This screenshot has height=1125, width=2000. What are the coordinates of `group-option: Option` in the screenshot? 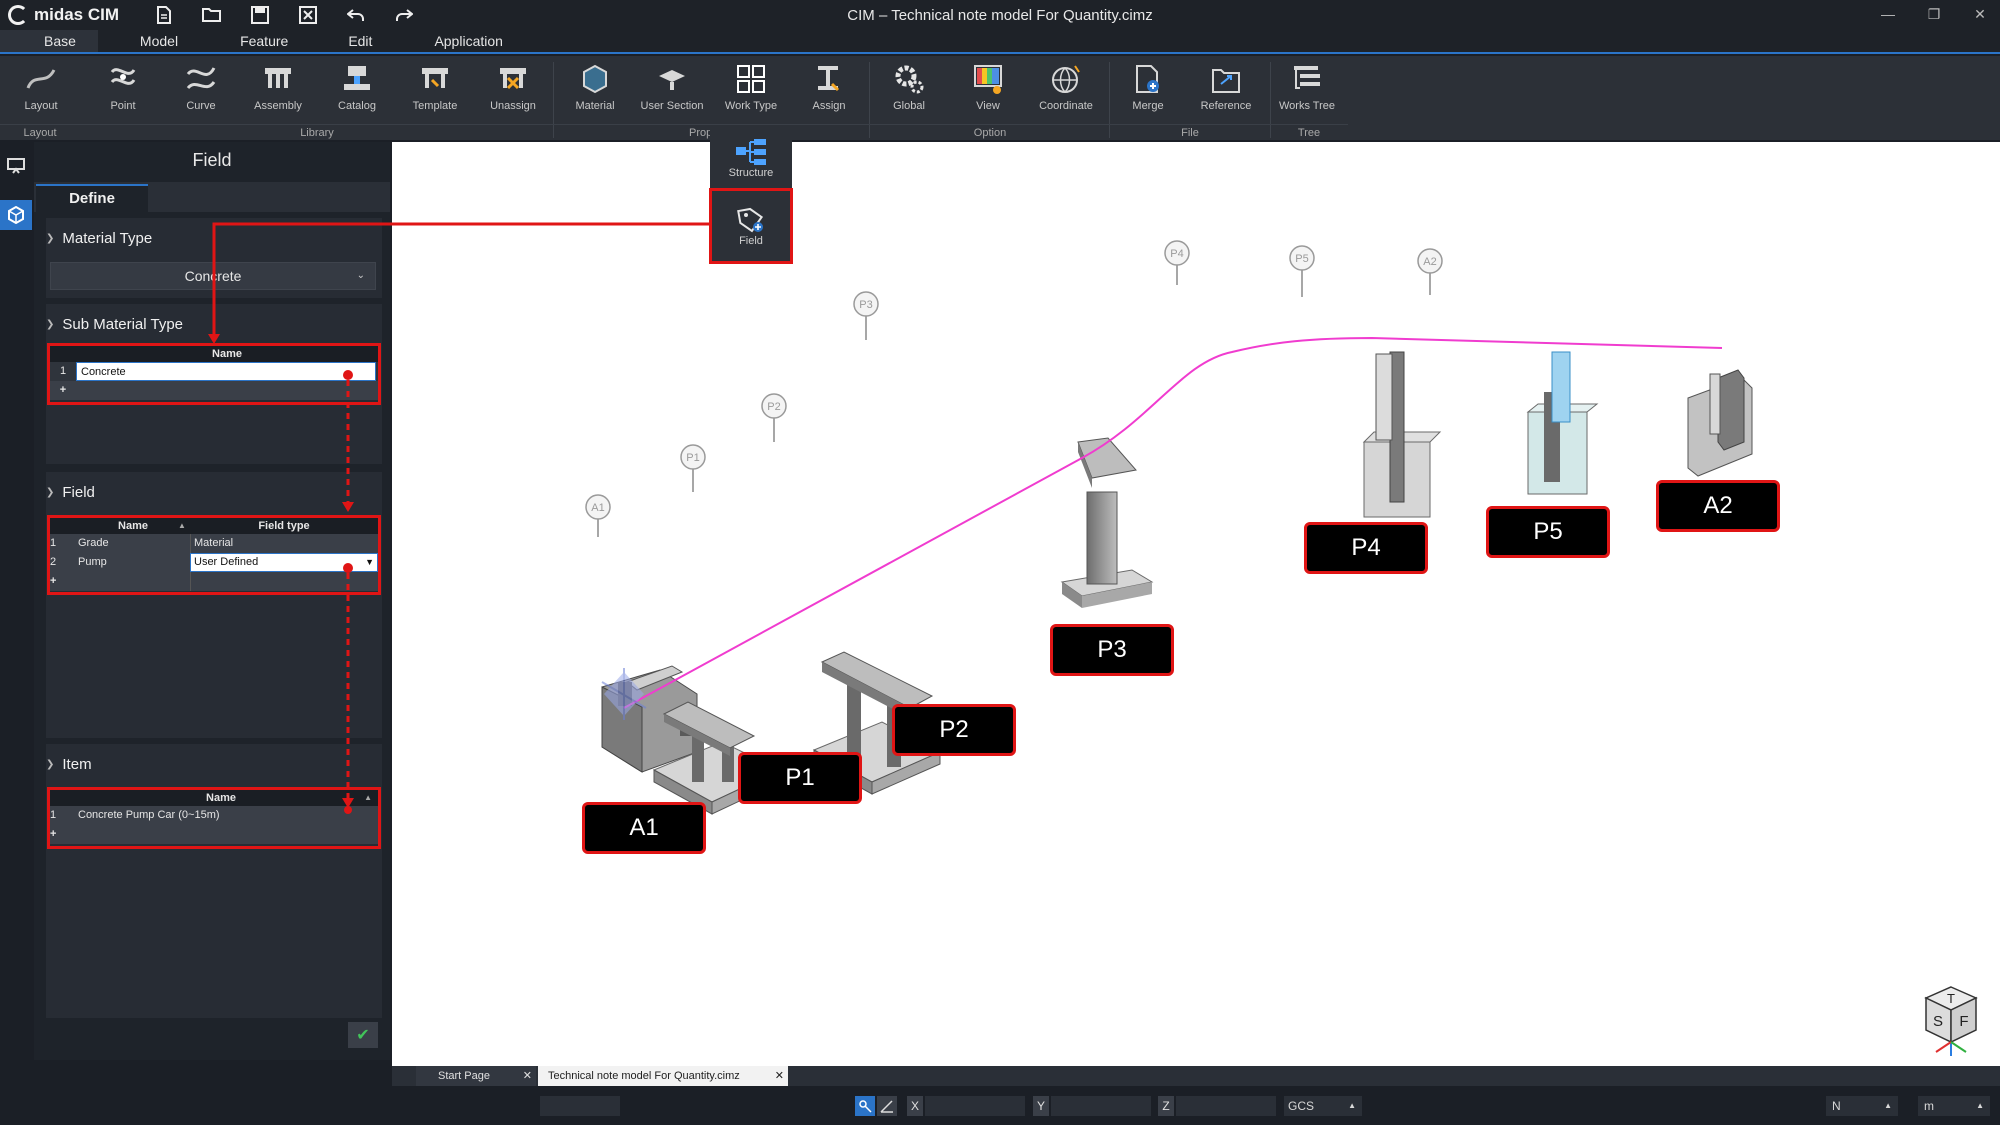 It's located at (990, 132).